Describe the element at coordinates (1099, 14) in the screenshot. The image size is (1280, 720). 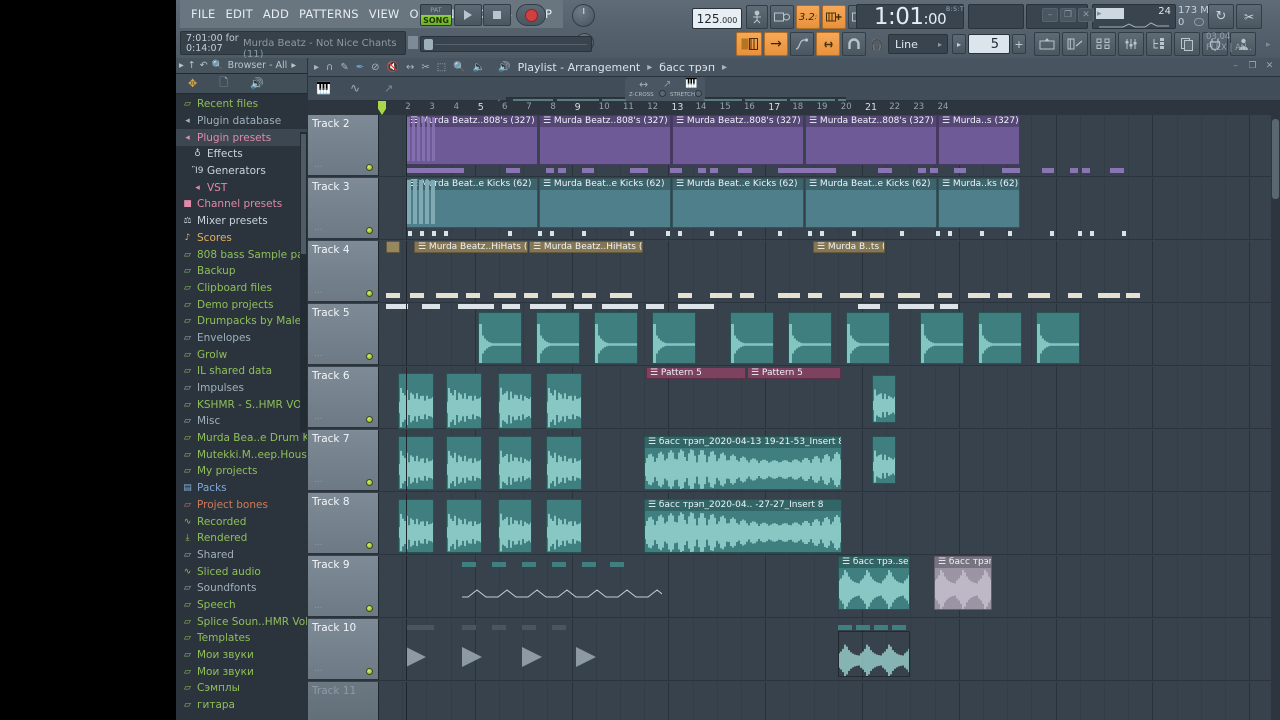
I see `more-arrow-icon: ▸` at that location.